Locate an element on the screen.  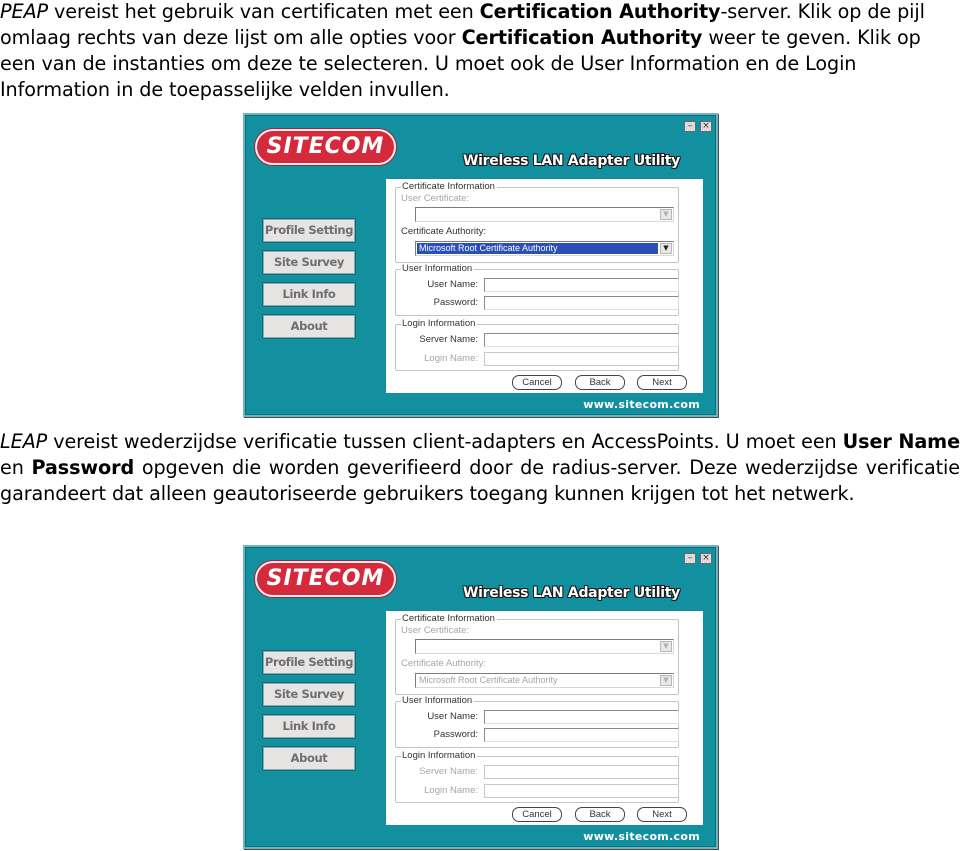
bold-text-run: Password is located at coordinates (83, 467).